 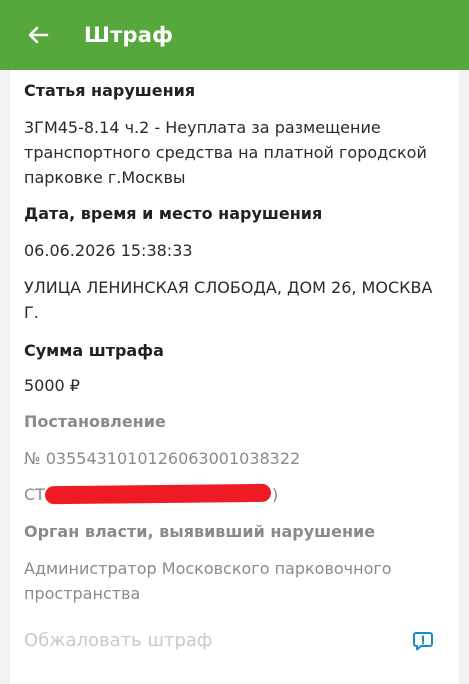 I want to click on amount-label: Сумма штрафа, so click(x=94, y=350).